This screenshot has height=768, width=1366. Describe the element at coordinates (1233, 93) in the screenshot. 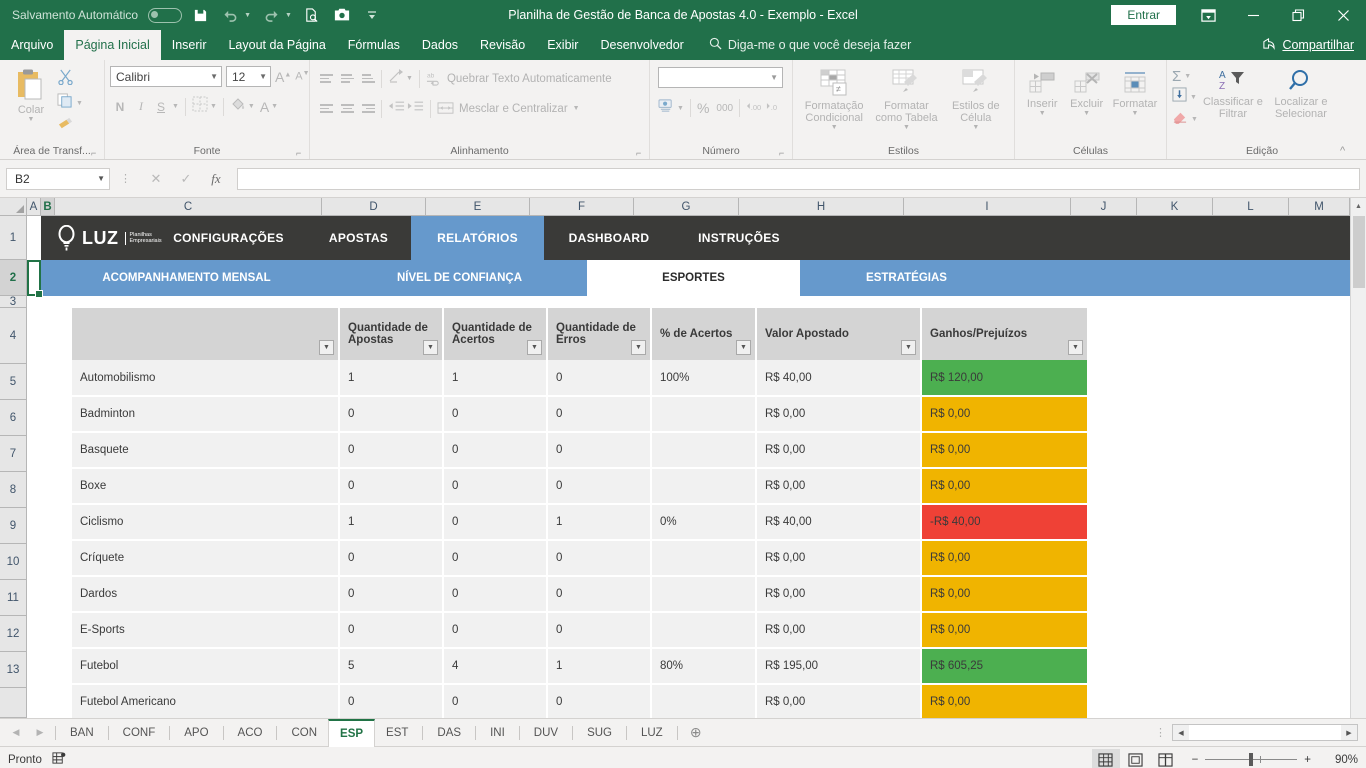

I see `sort-filter-button: A Z Classificar e Filtrar` at that location.